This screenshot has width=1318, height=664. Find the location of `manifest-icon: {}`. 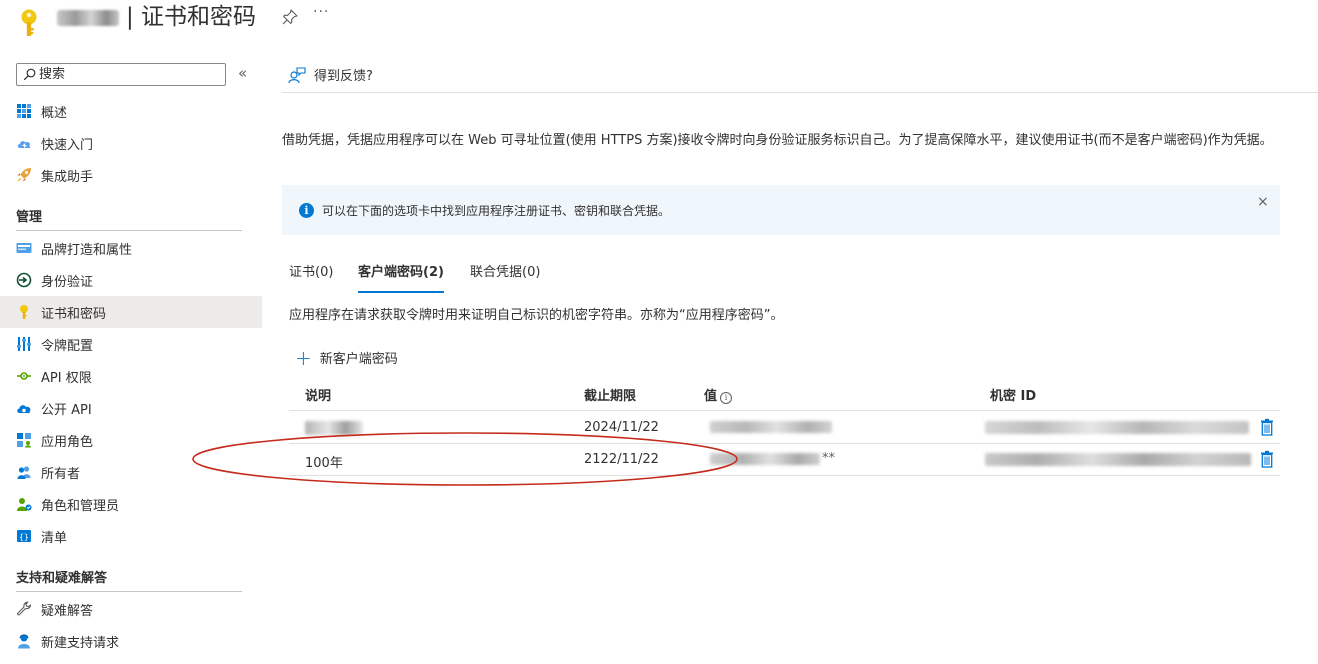

manifest-icon: {} is located at coordinates (24, 536).